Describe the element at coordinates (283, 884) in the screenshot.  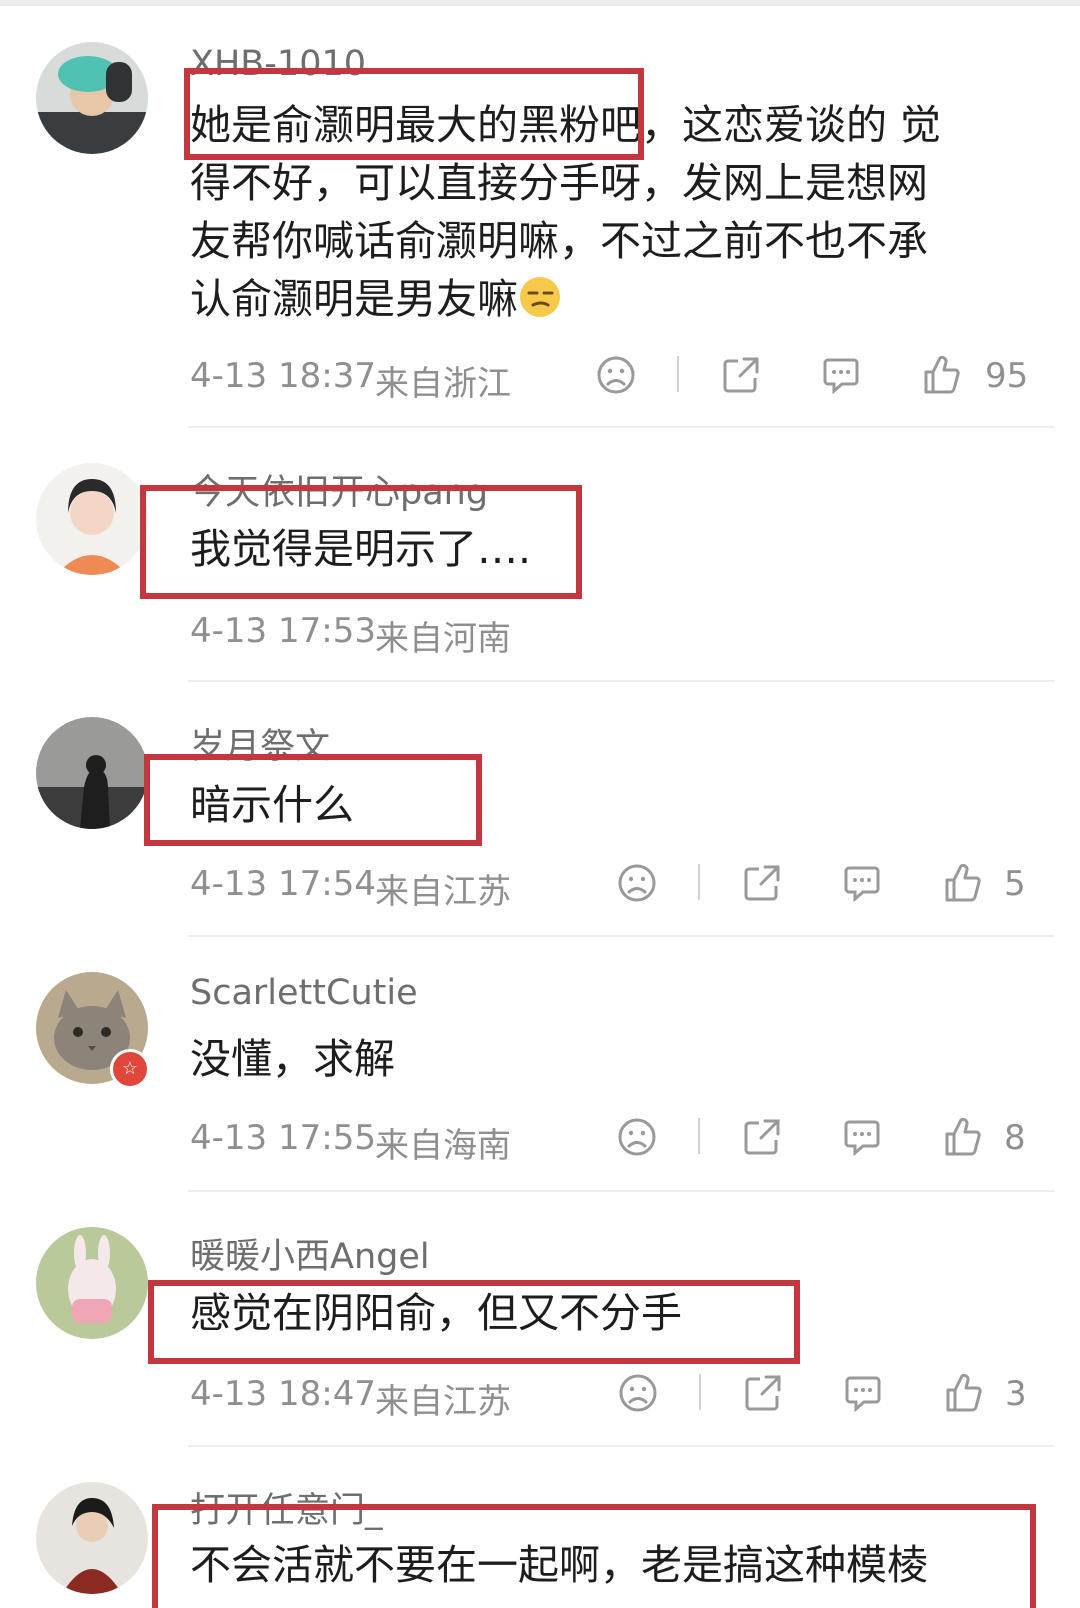
I see `comment-time: 4-13 17:54` at that location.